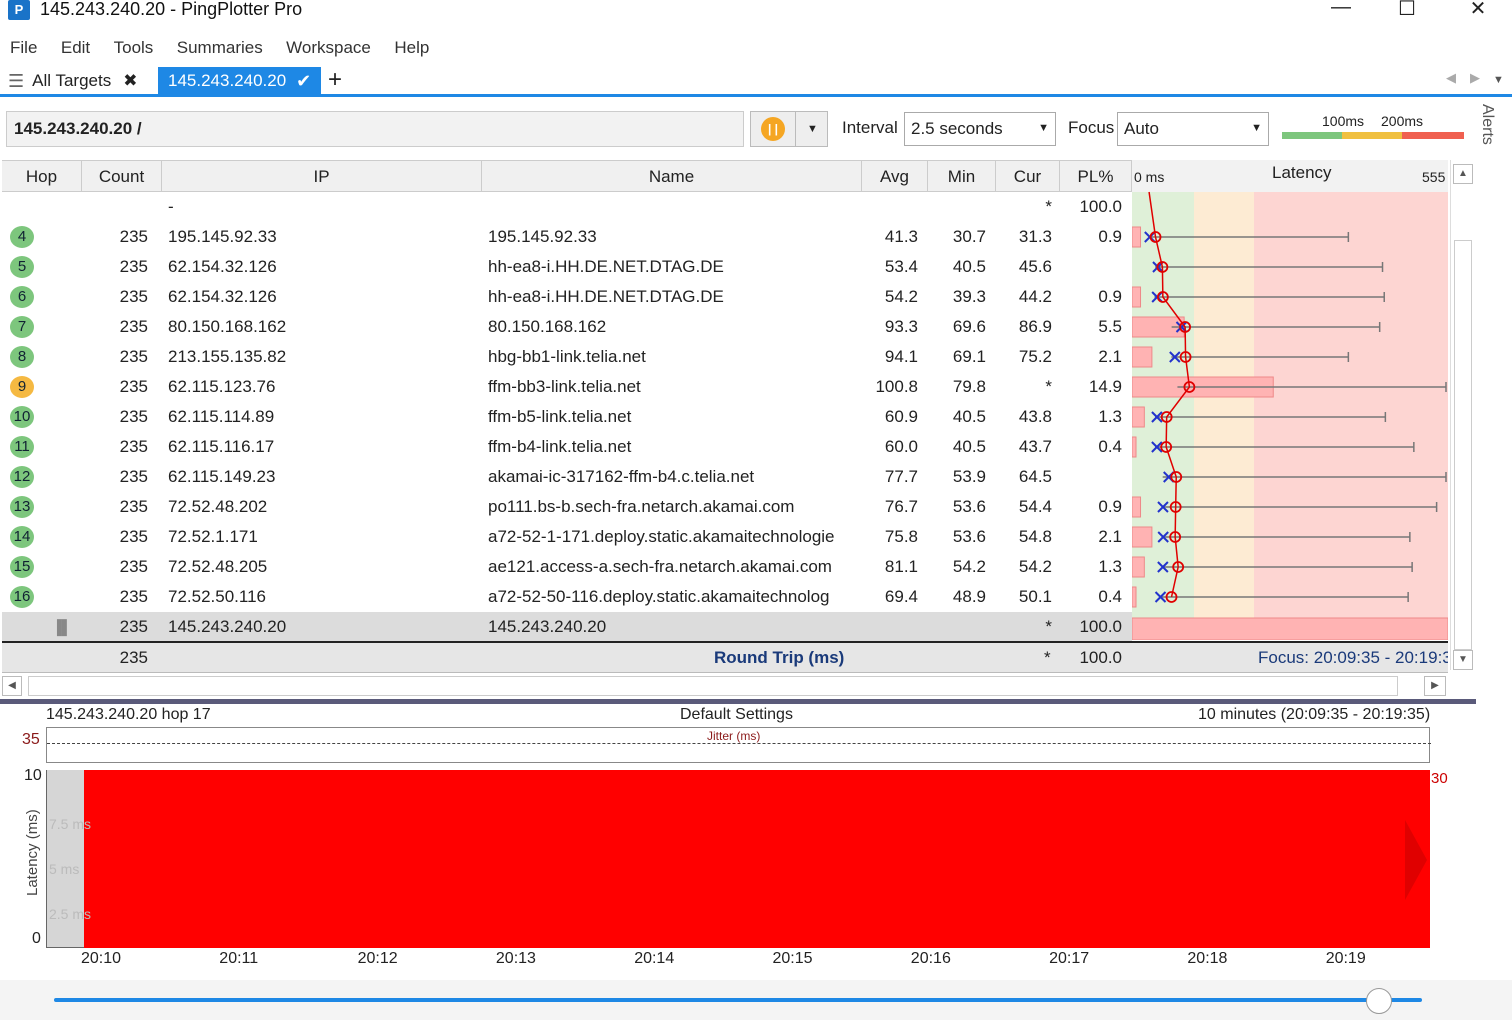 The height and width of the screenshot is (1020, 1512). I want to click on pane-splitter, so click(738, 701).